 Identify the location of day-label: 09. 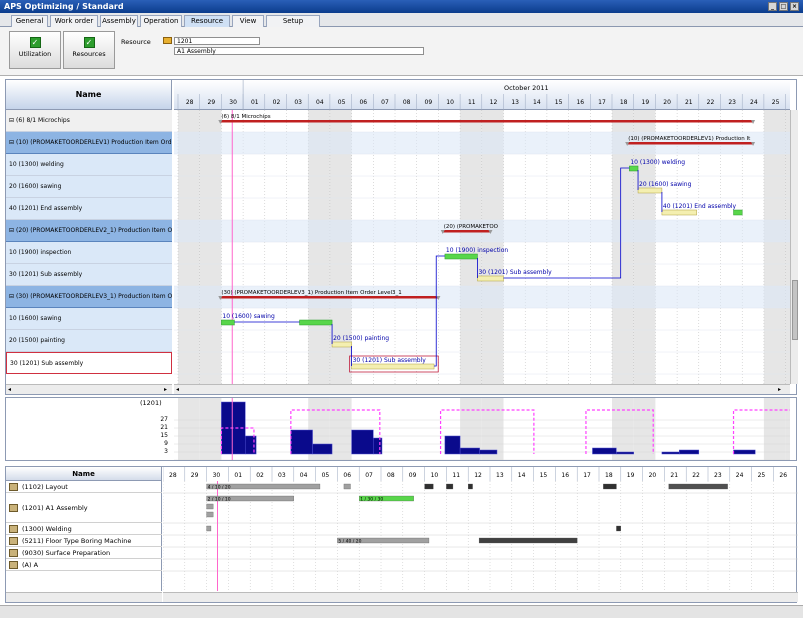
(429, 102).